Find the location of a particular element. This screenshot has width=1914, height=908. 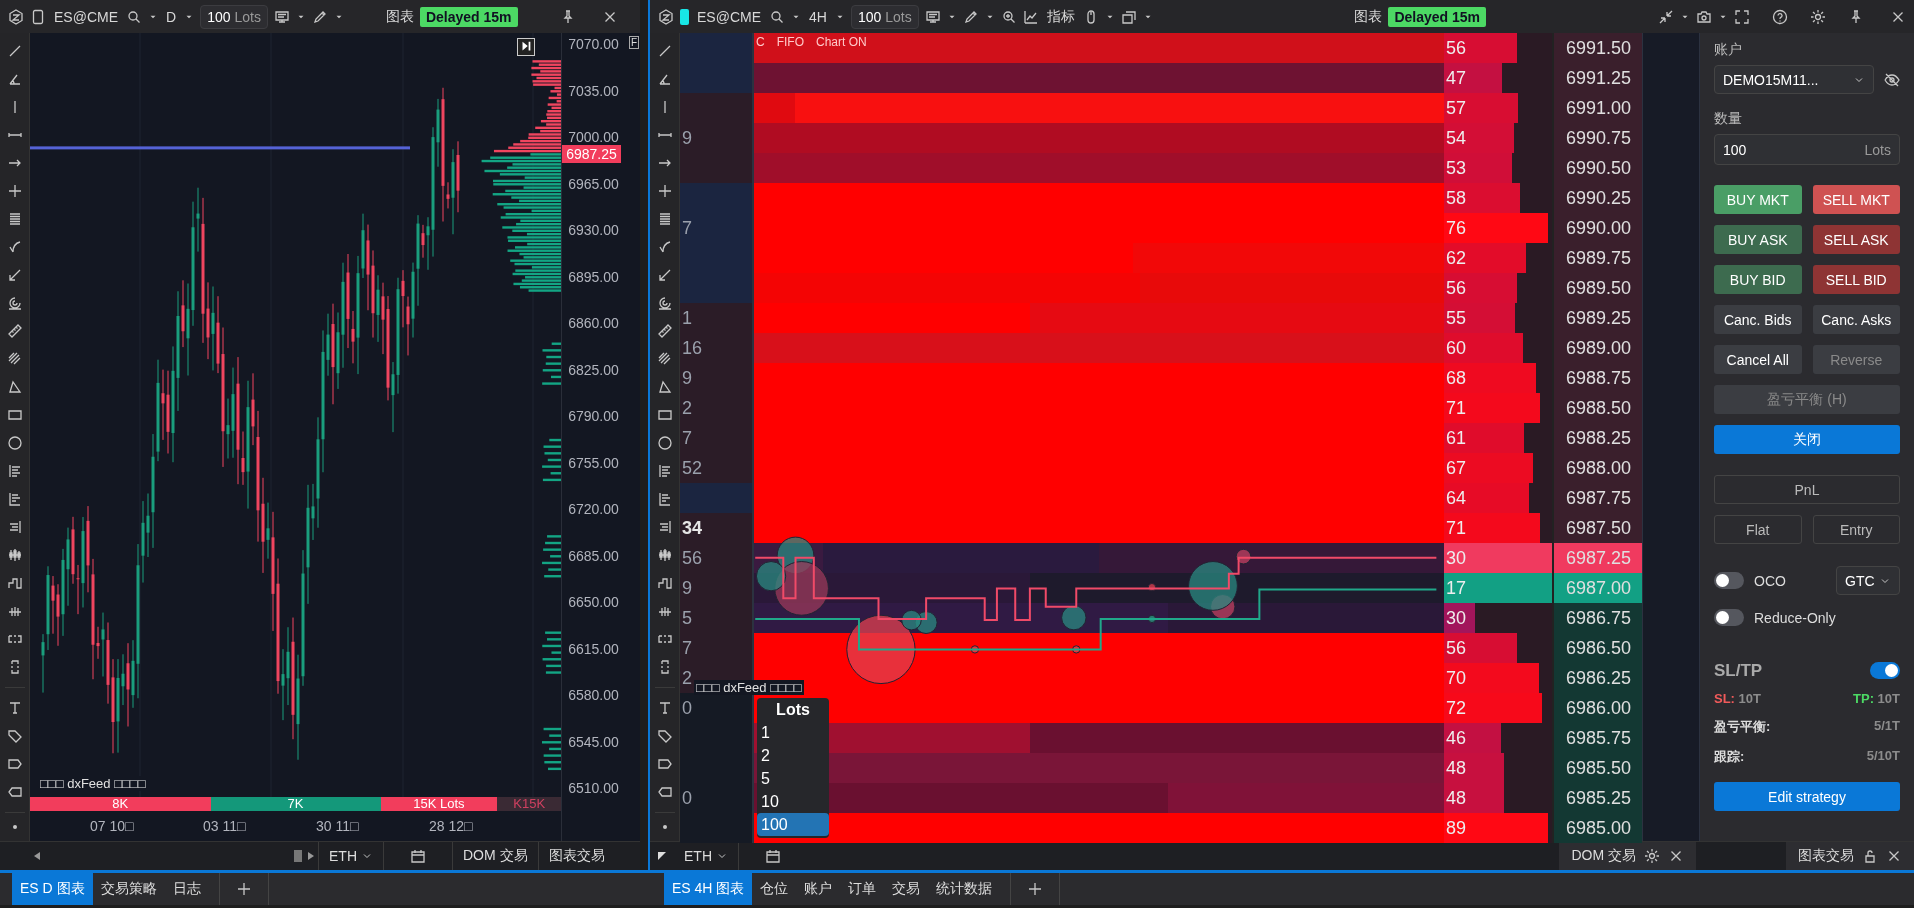

tab: 交易 is located at coordinates (906, 889).